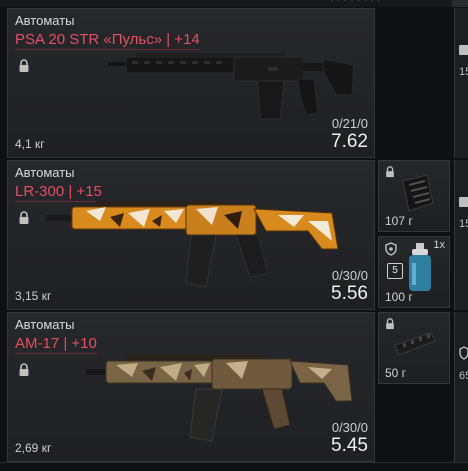 Image resolution: width=468 pixels, height=471 pixels. Describe the element at coordinates (349, 123) in the screenshot. I see `weapon-ammo: 0/21/0` at that location.